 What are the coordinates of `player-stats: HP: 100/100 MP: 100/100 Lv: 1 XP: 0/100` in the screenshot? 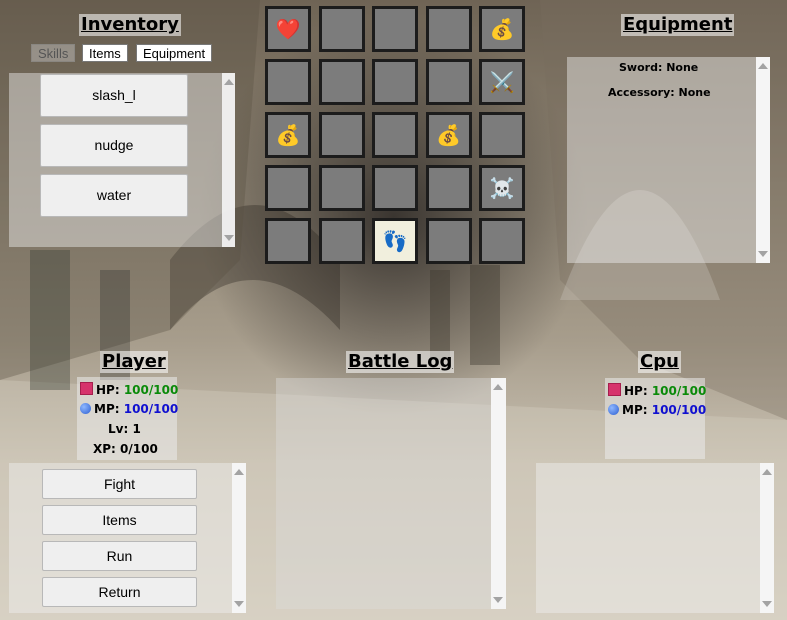 It's located at (127, 418).